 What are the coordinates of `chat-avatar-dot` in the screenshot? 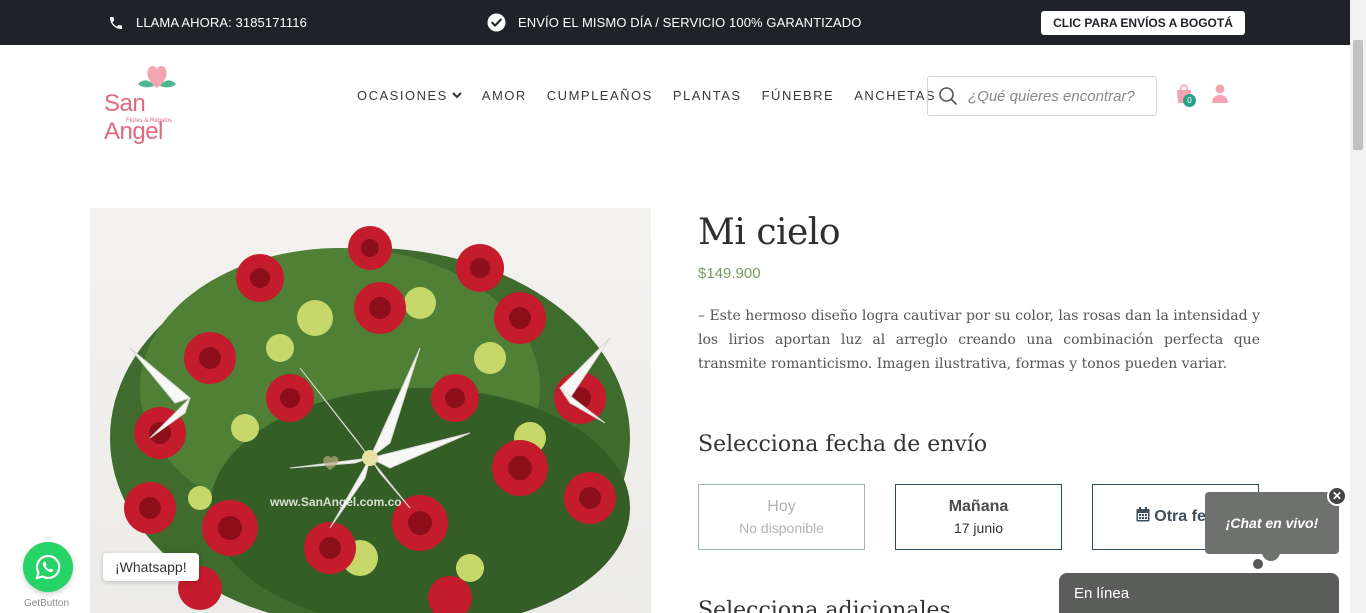 It's located at (1258, 564).